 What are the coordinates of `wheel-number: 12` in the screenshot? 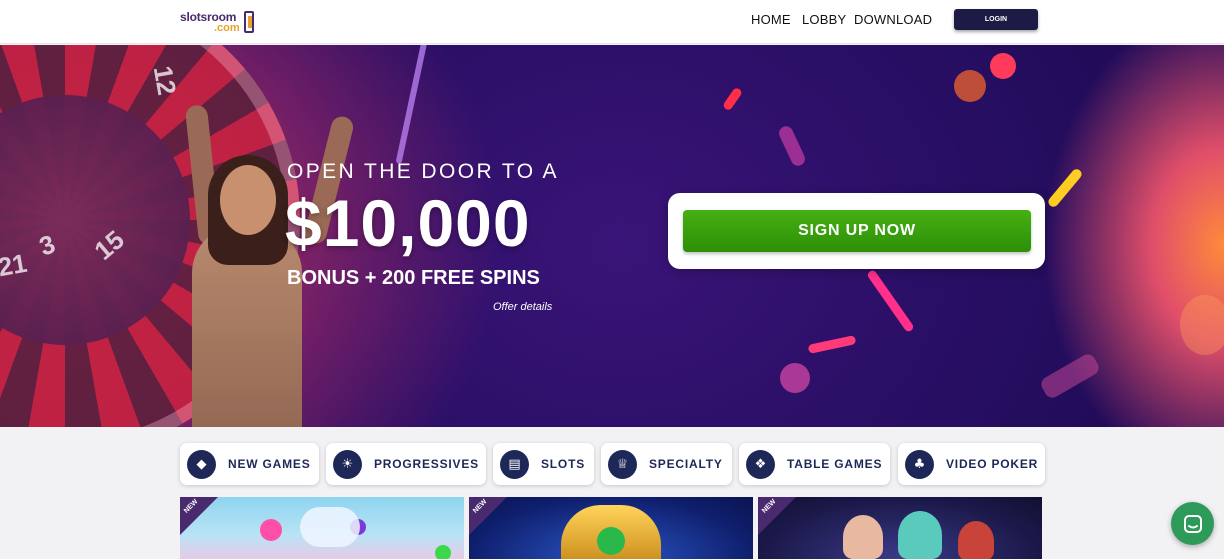 It's located at (165, 80).